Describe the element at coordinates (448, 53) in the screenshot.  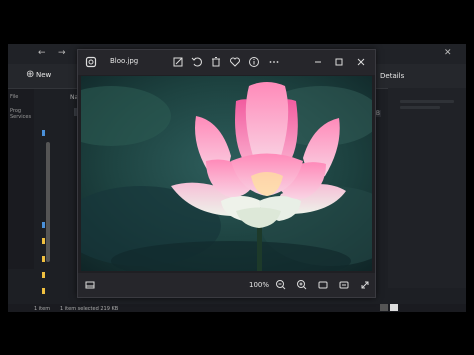
I see `explorer-close-icon: ✕` at that location.